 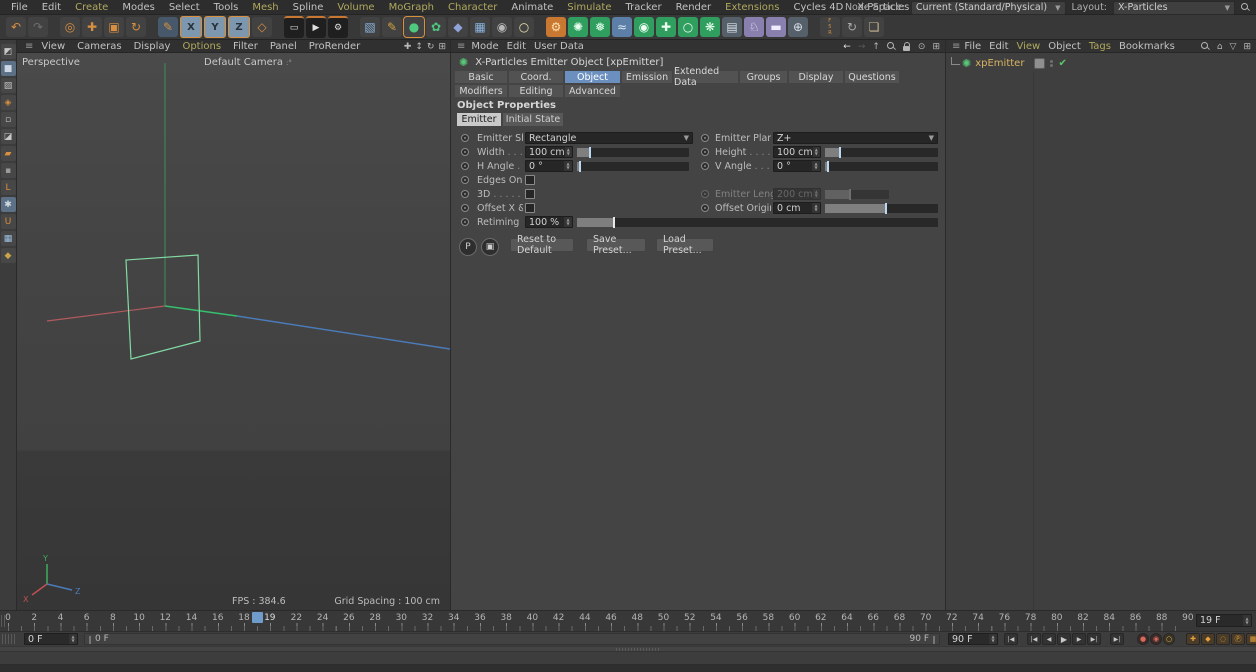 I want to click on refresh-icon: ↻, so click(x=852, y=27).